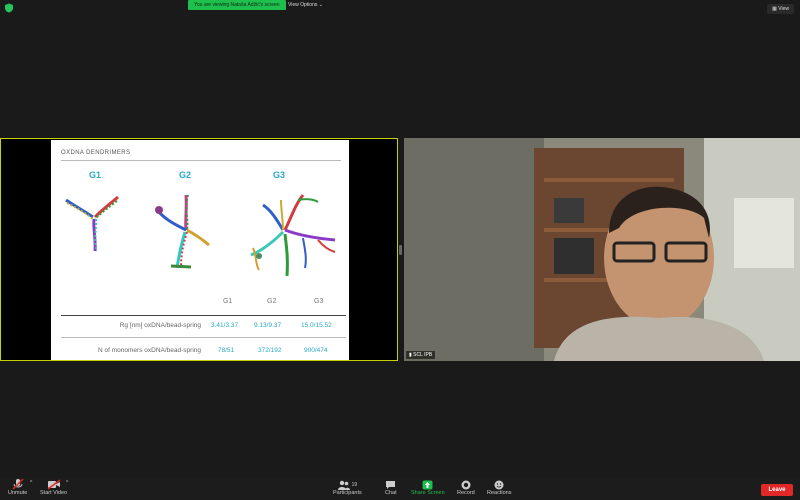 This screenshot has height=500, width=800. Describe the element at coordinates (268, 325) in the screenshot. I see `table-cell-rg-g2: 9.13/9.37` at that location.